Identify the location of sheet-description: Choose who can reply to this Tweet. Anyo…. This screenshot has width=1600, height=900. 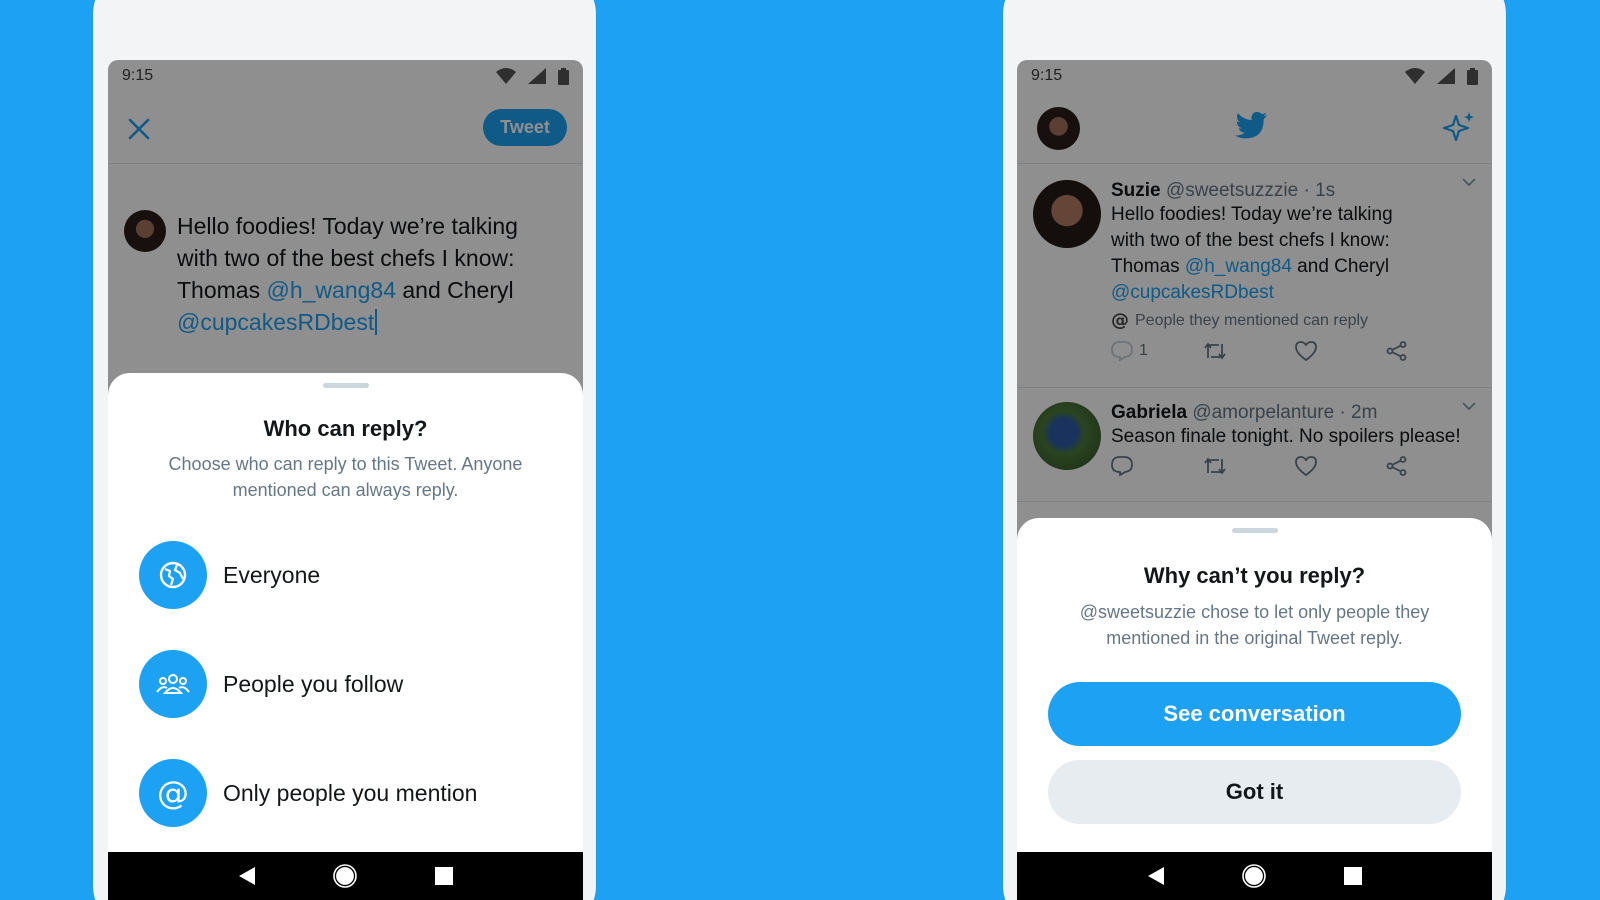
(345, 477).